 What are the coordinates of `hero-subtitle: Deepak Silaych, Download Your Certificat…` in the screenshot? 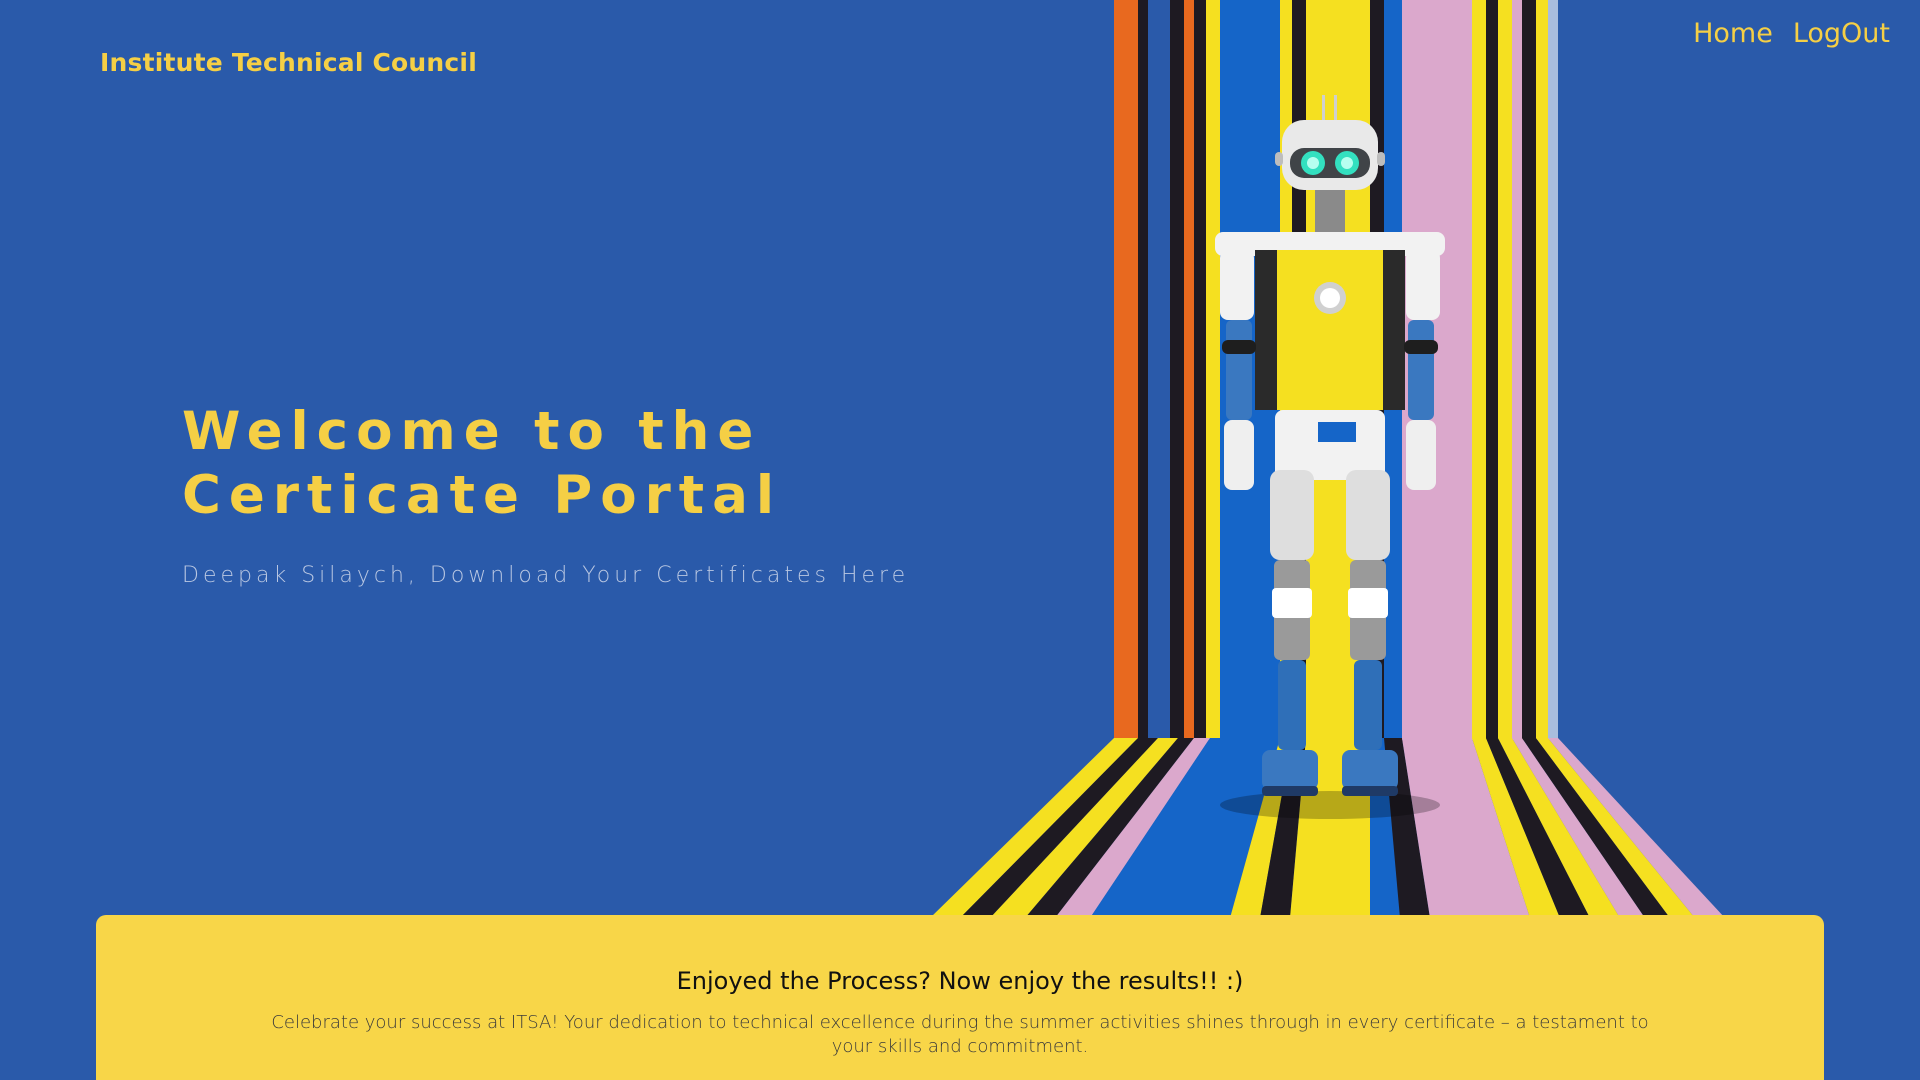 It's located at (546, 575).